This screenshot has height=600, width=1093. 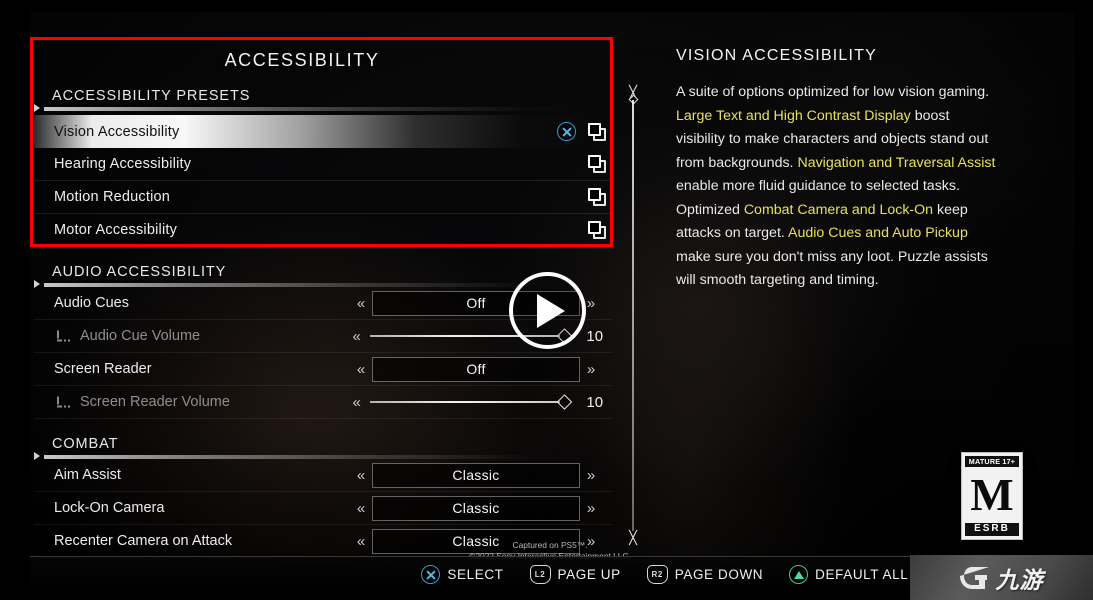 I want to click on option-label-text: Screen Reader Volume, so click(x=155, y=402).